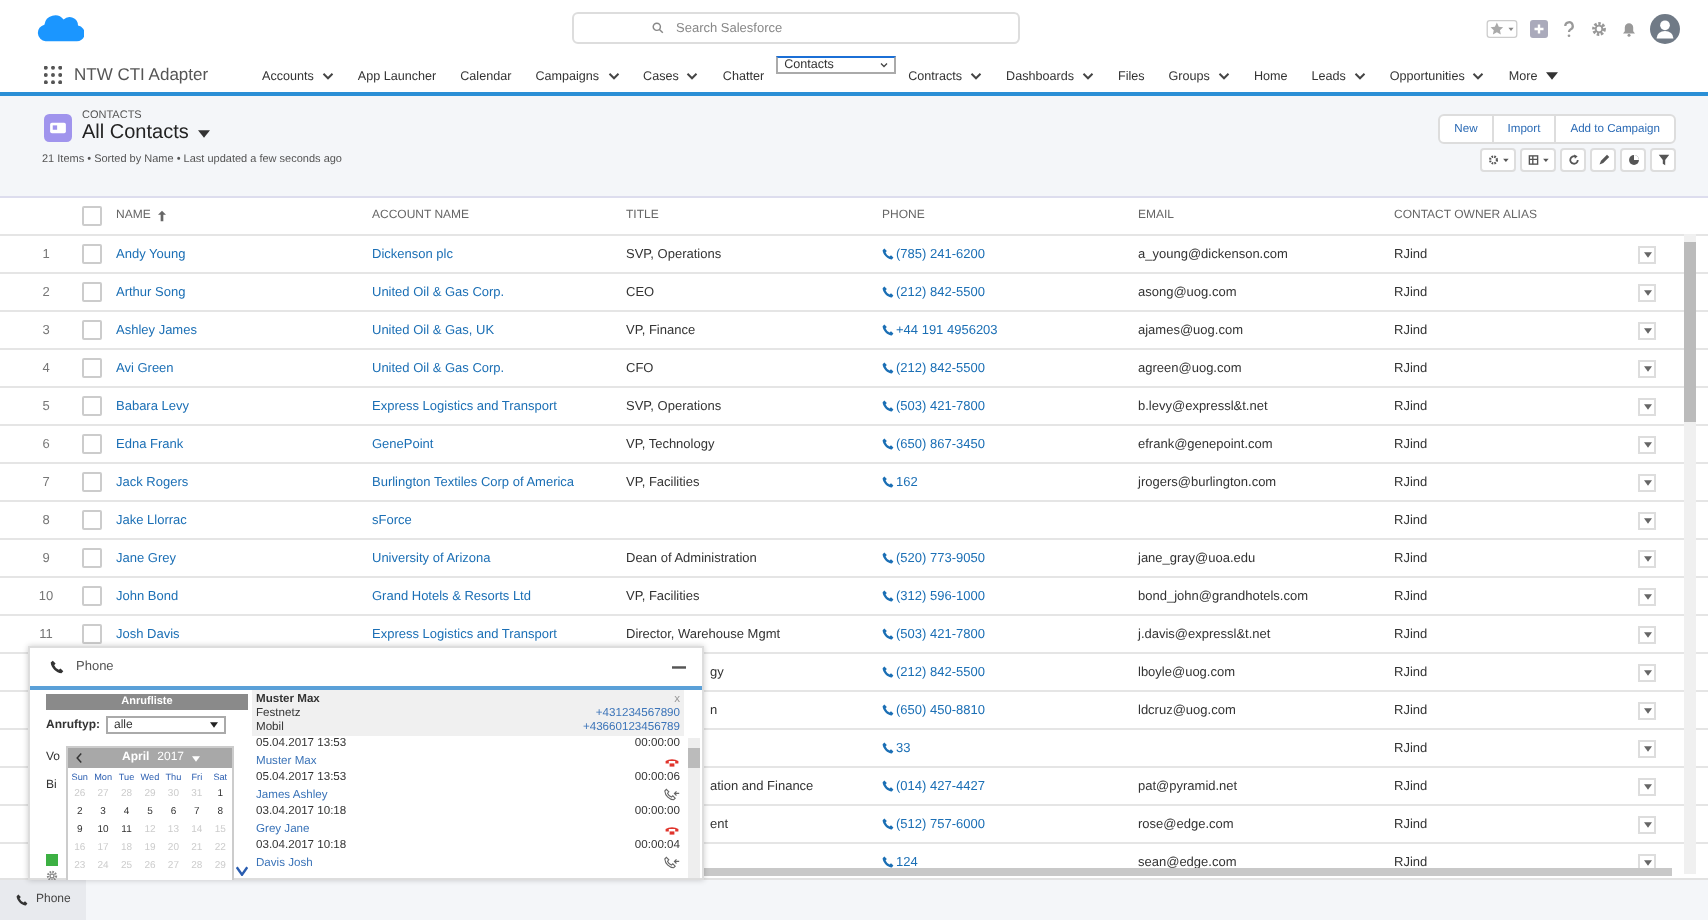 This screenshot has width=1708, height=920. Describe the element at coordinates (658, 28) in the screenshot. I see `search-icon` at that location.